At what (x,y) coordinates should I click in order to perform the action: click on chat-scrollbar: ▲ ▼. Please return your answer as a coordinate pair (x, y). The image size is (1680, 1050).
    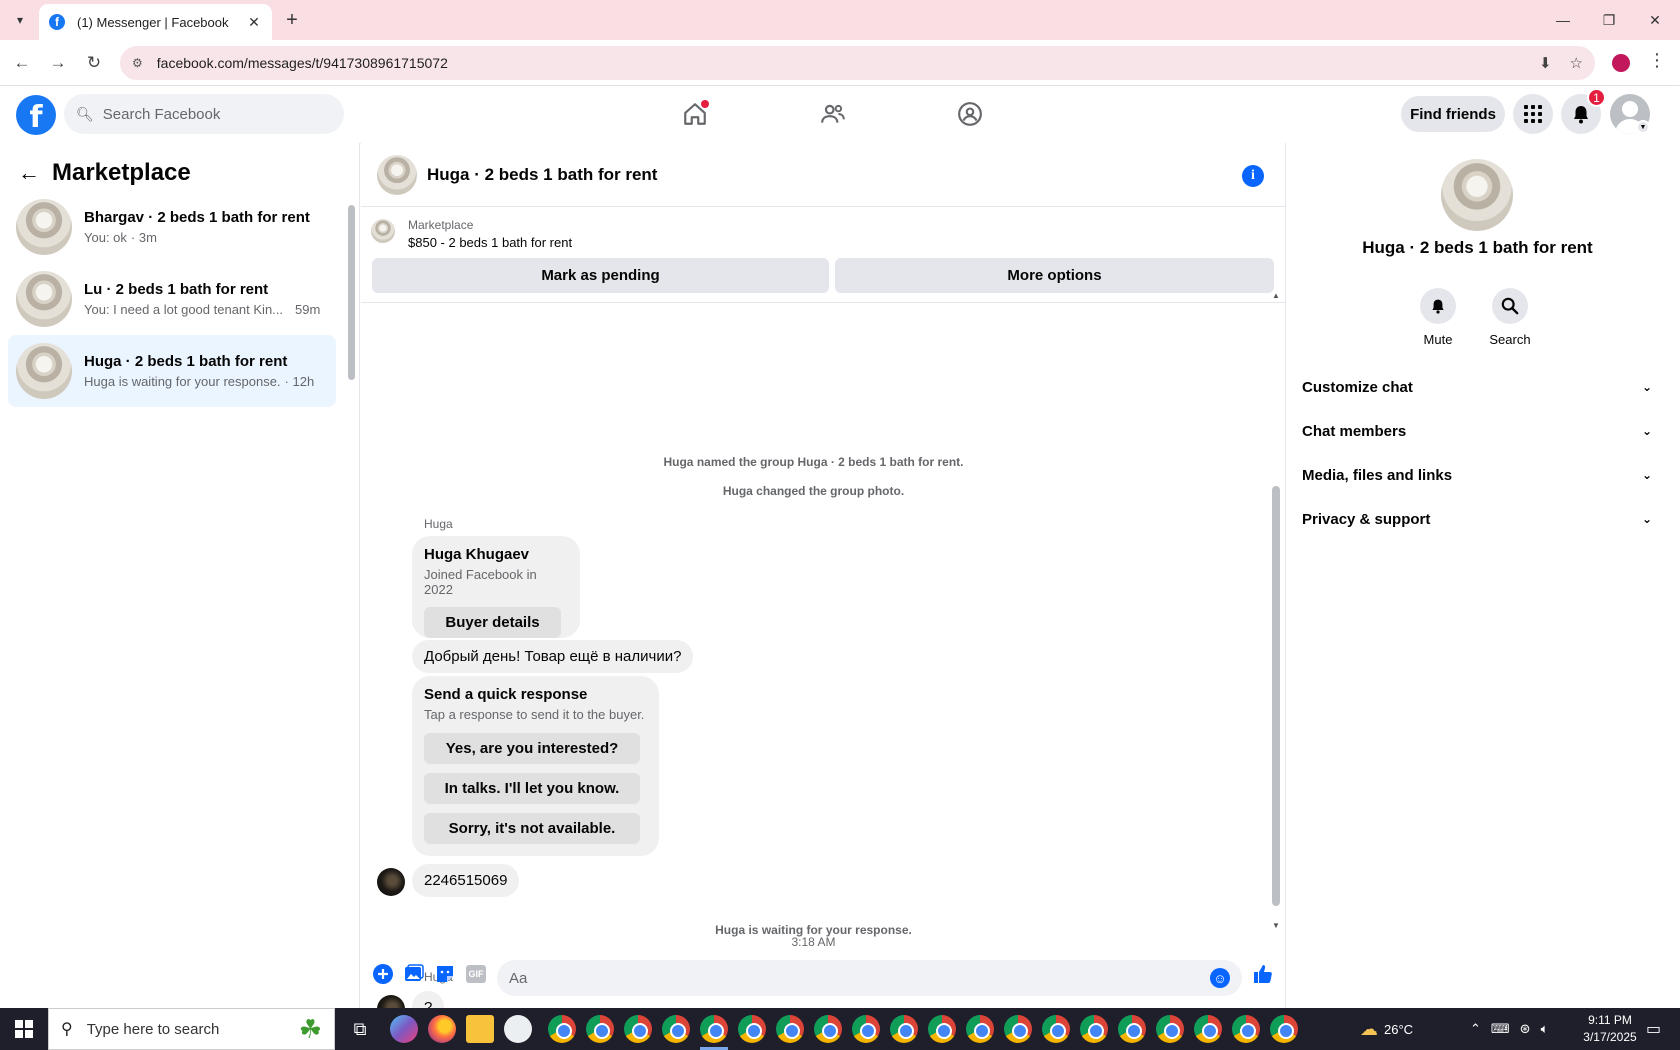
    Looking at the image, I should click on (1276, 612).